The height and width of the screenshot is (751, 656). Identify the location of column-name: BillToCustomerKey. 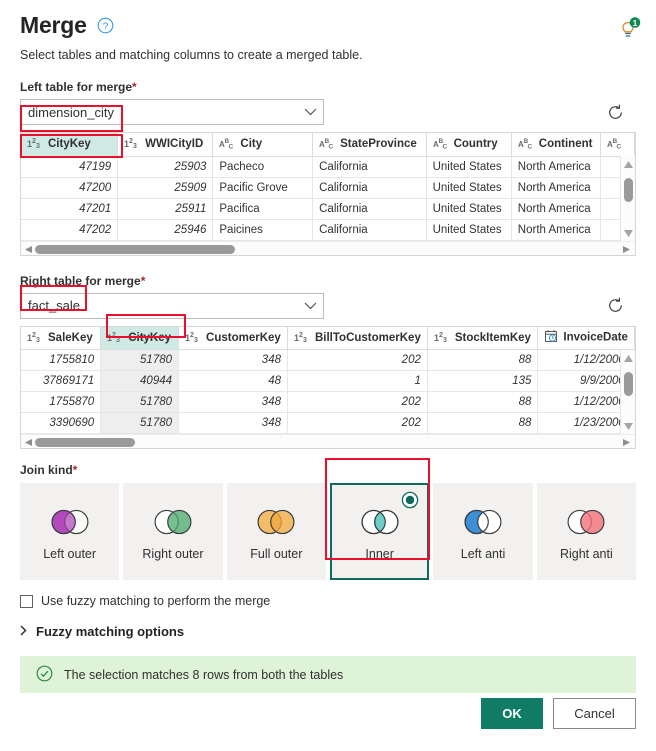
(367, 337).